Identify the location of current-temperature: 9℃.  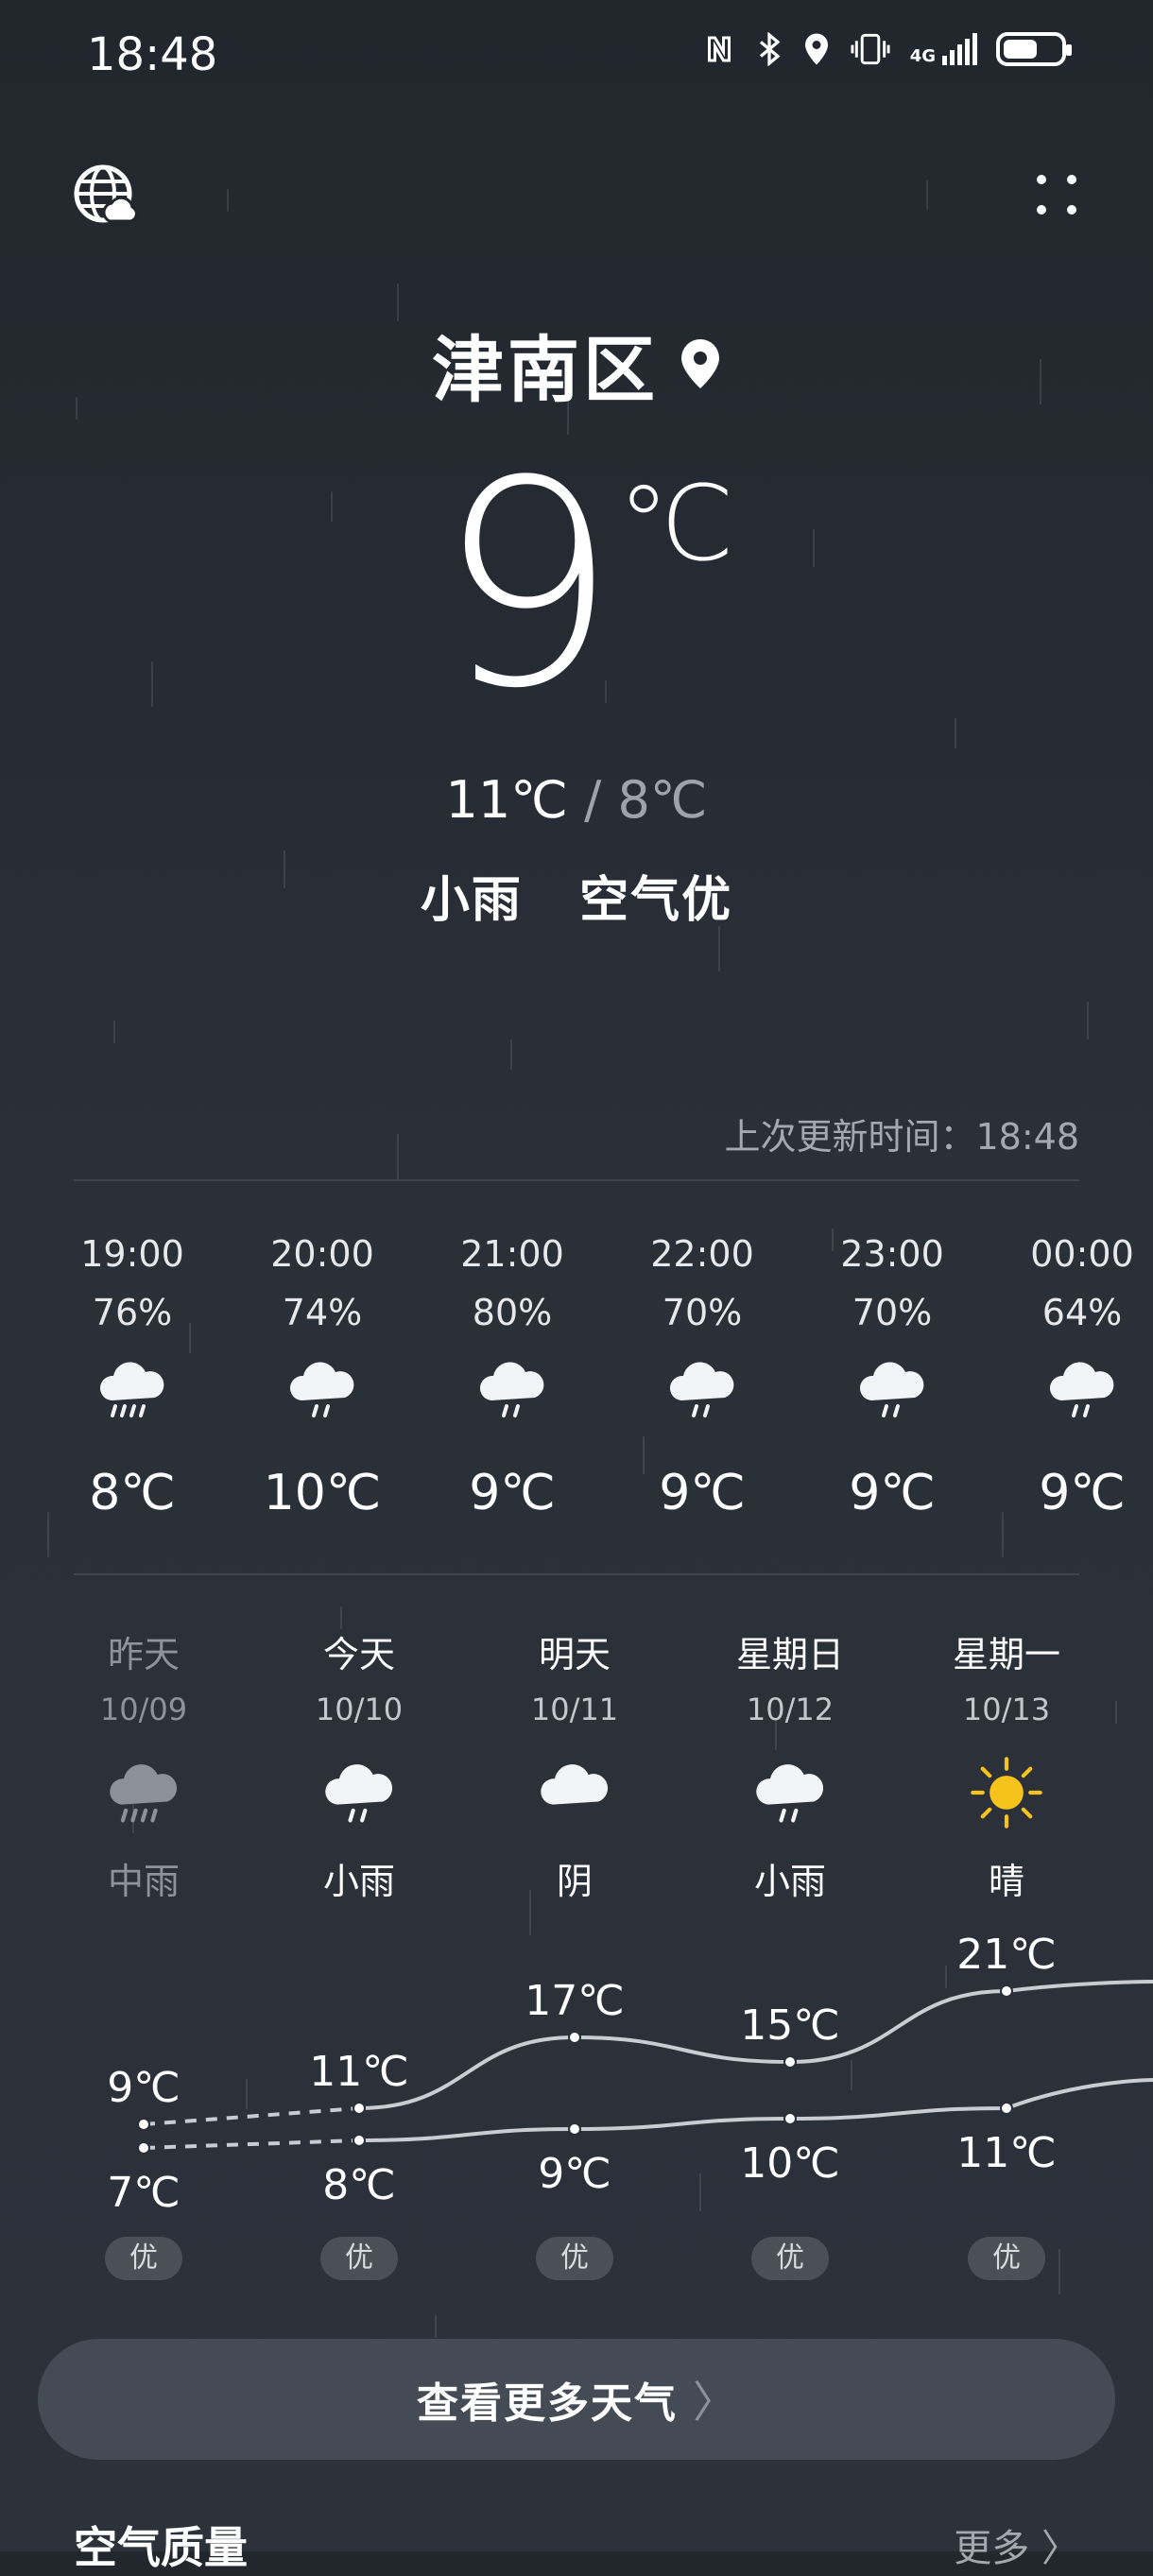
(576, 586).